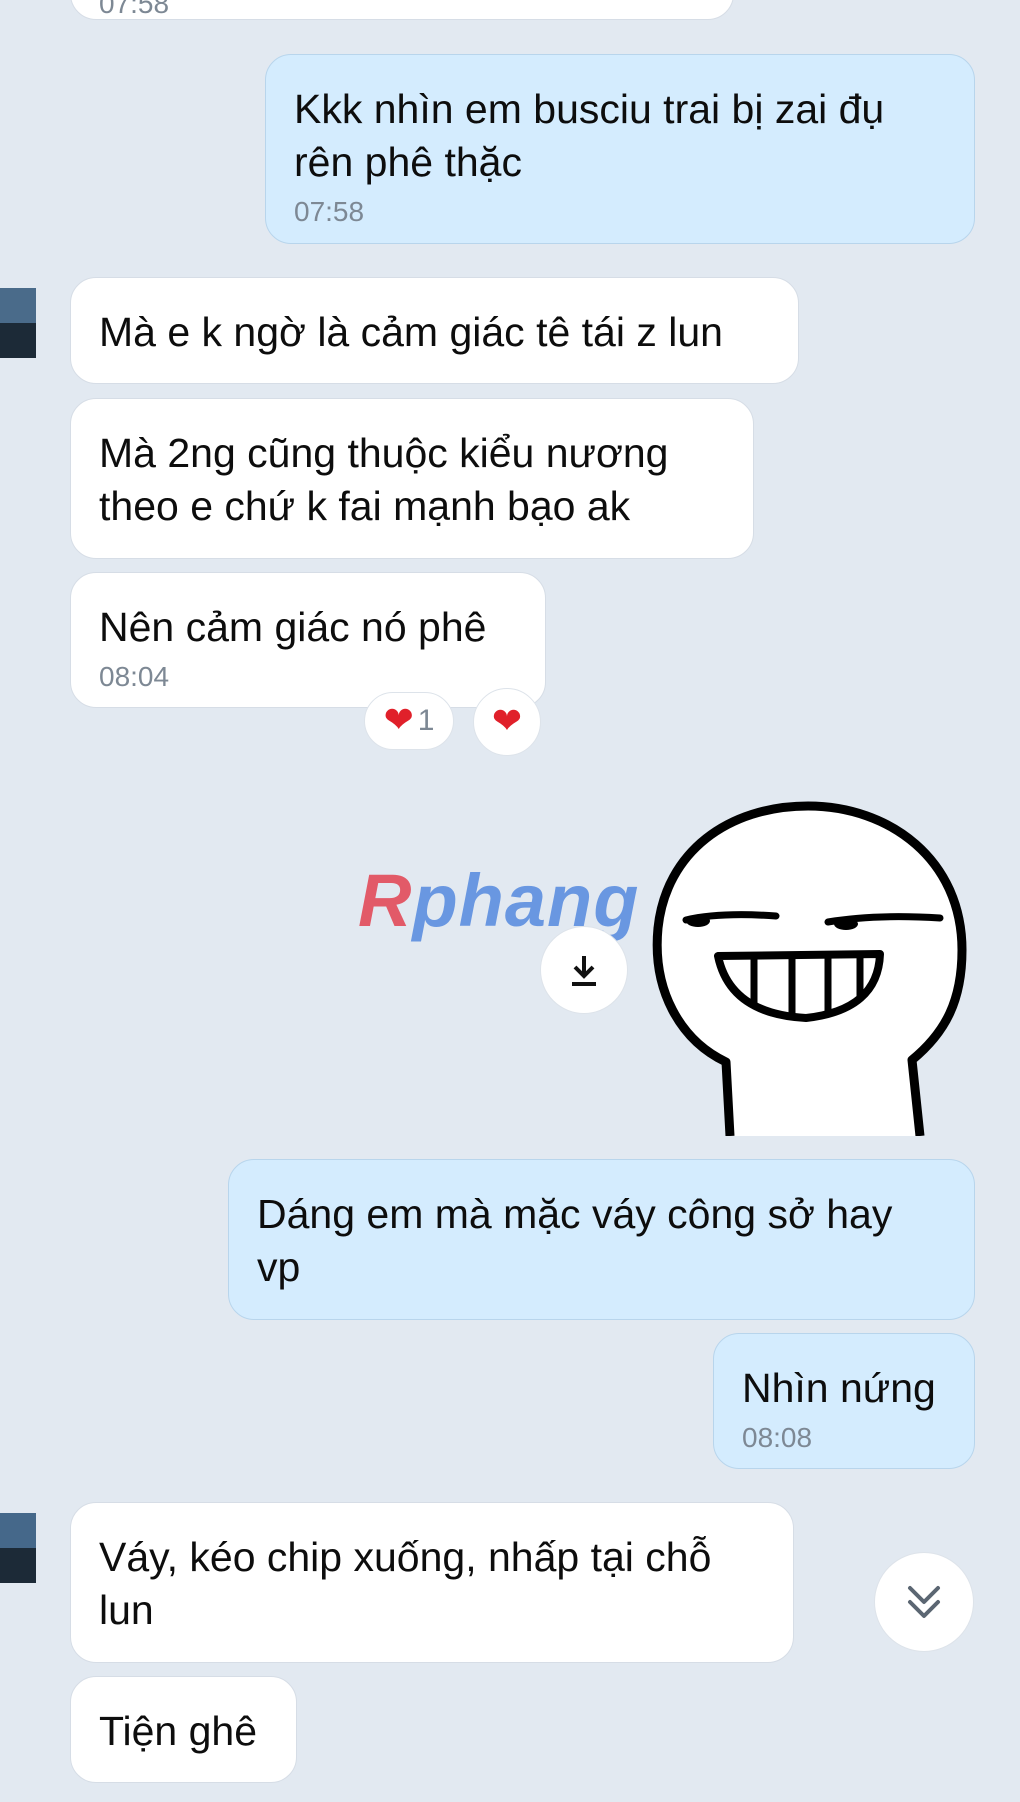 The image size is (1020, 1802). I want to click on download-button, so click(584, 970).